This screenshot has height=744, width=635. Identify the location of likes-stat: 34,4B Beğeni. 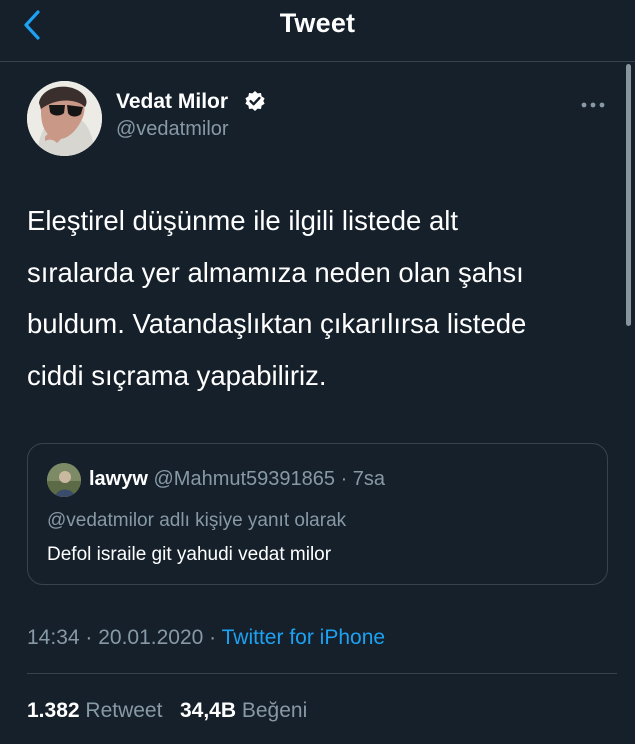
(243, 710).